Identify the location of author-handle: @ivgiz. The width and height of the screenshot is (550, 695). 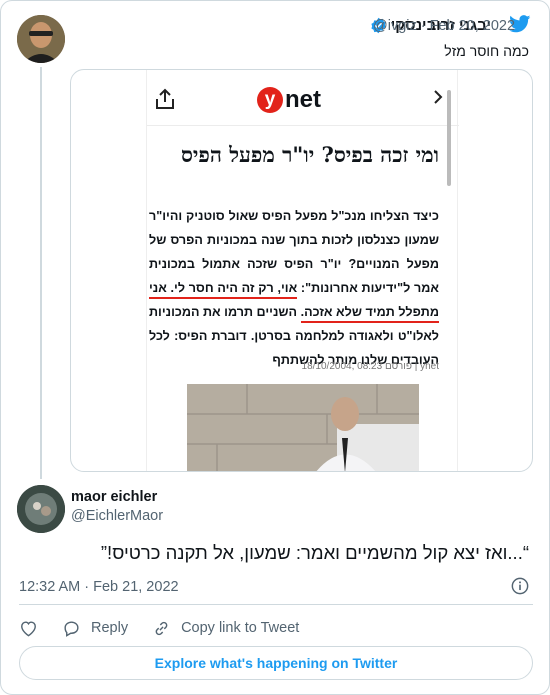
(395, 26).